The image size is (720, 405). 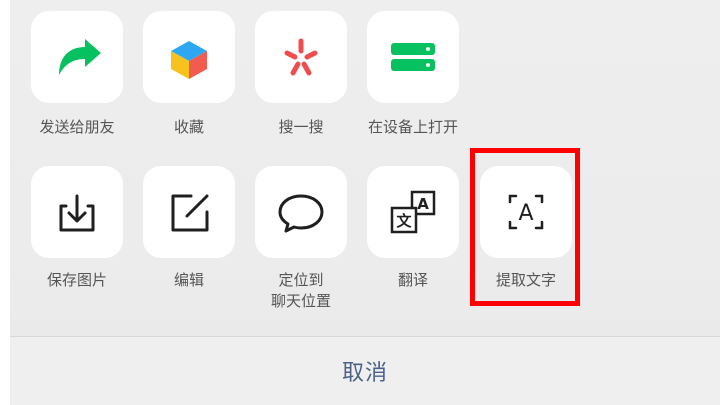 I want to click on svg-text: 文, so click(x=404, y=221).